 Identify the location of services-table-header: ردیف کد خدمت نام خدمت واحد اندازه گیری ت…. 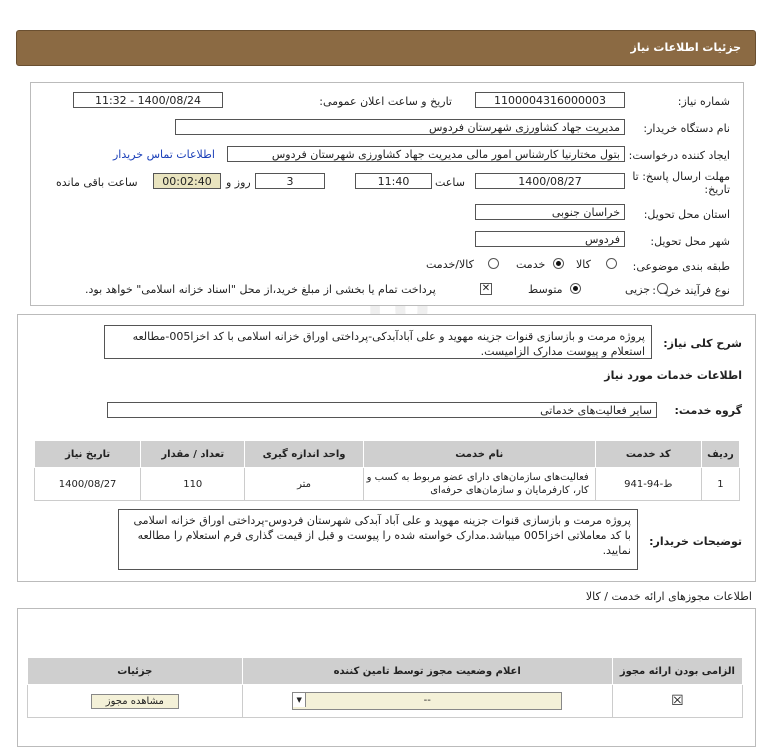
(387, 454).